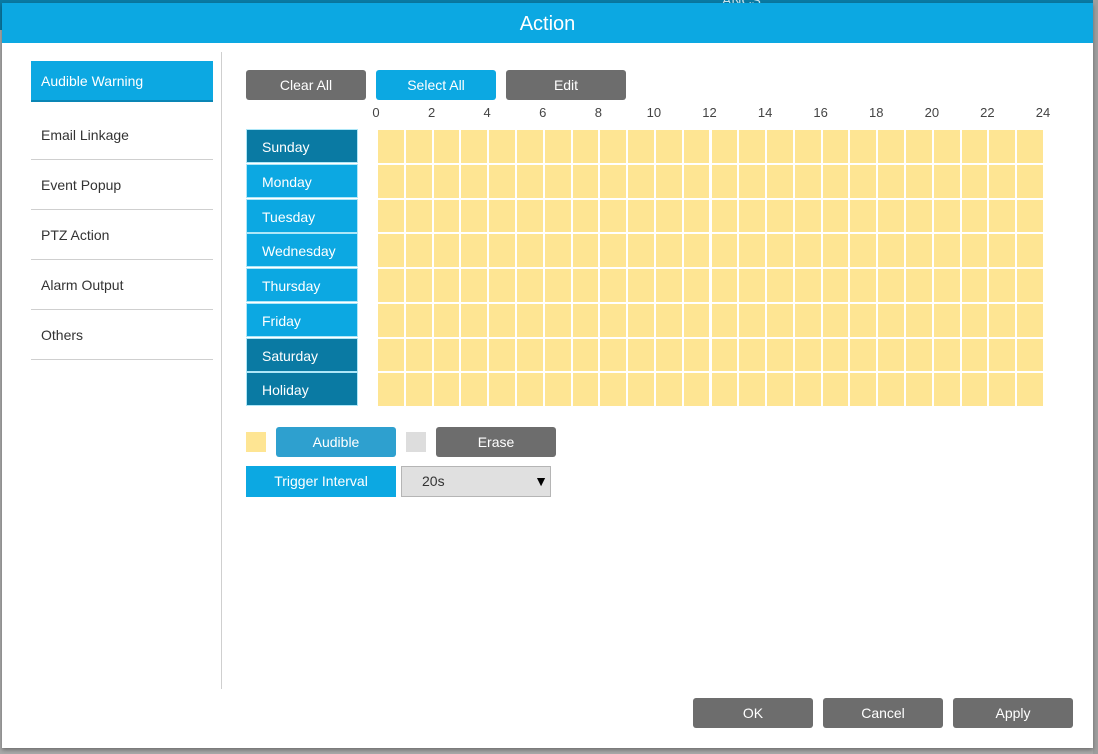  Describe the element at coordinates (302, 215) in the screenshot. I see `day-tuesday: Tuesday` at that location.